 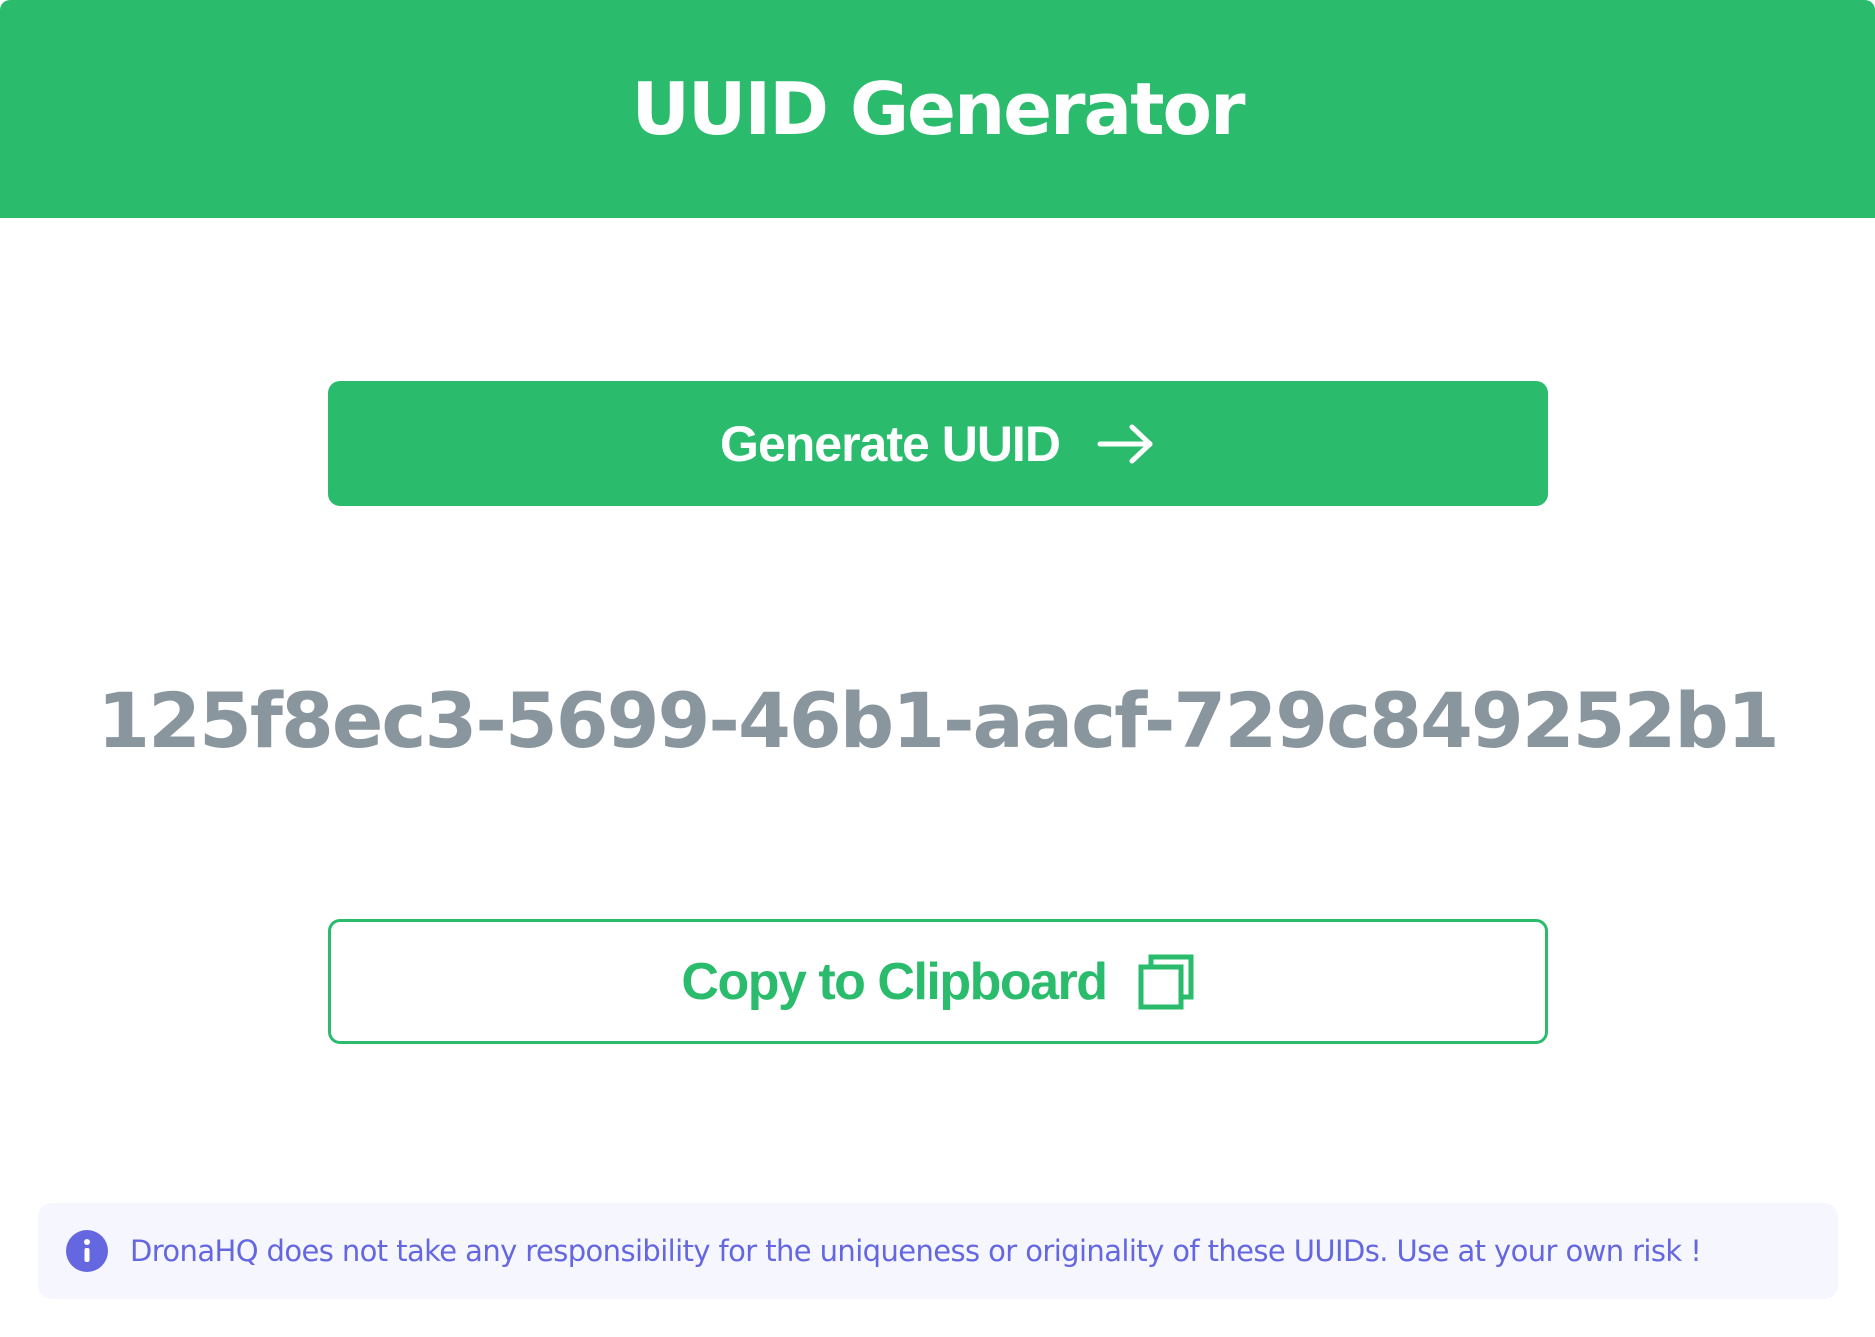 I want to click on info-icon, so click(x=87, y=1251).